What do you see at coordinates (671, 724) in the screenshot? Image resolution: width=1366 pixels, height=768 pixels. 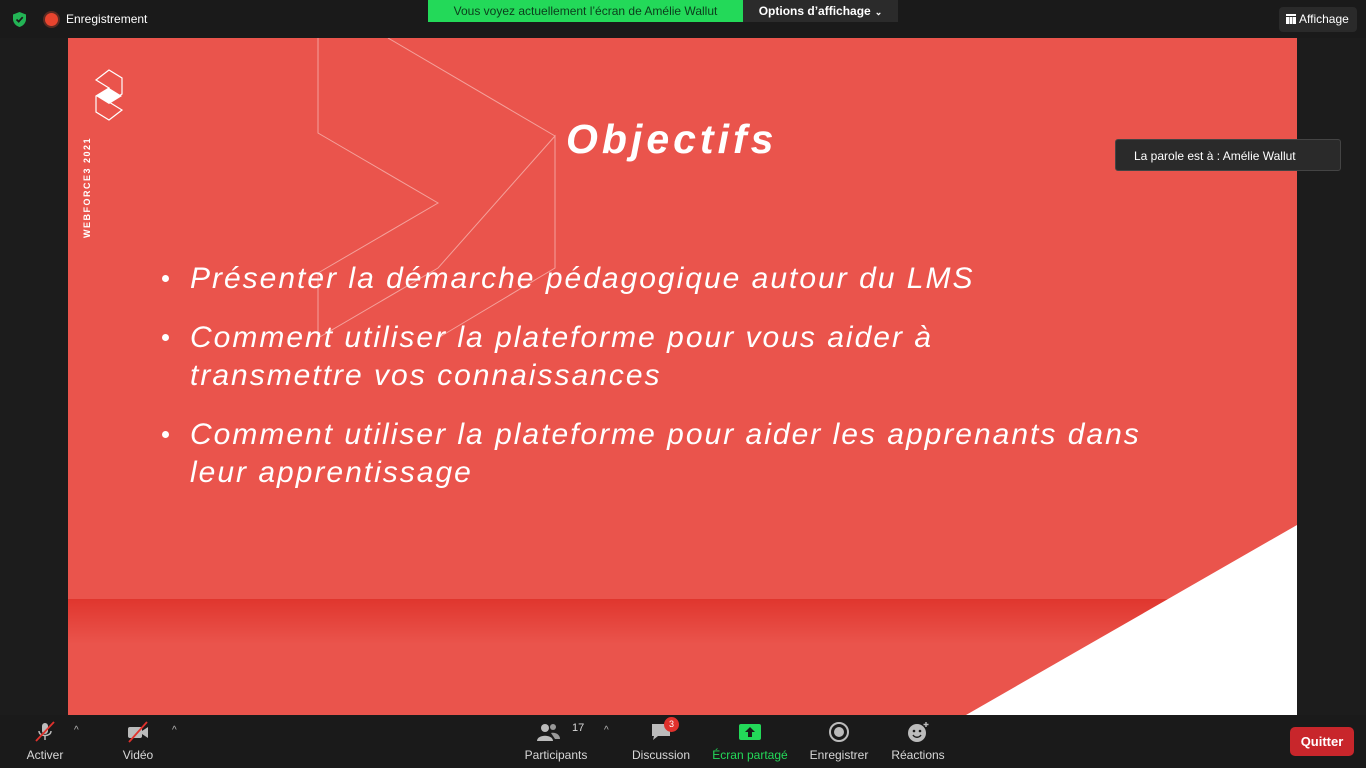 I see `chat-badge: 3` at bounding box center [671, 724].